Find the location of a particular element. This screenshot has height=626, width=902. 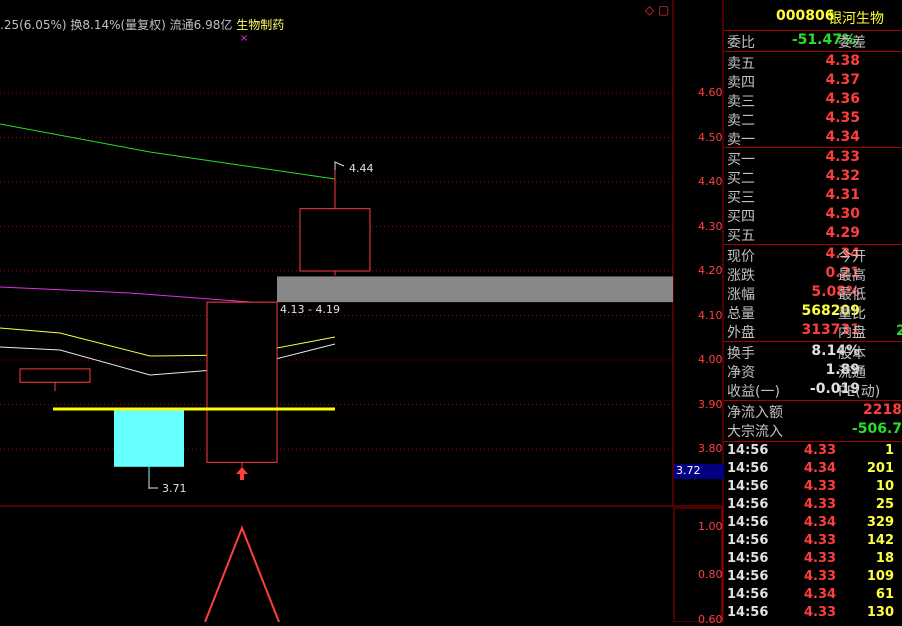

ask-label: 卖五 is located at coordinates (741, 64).